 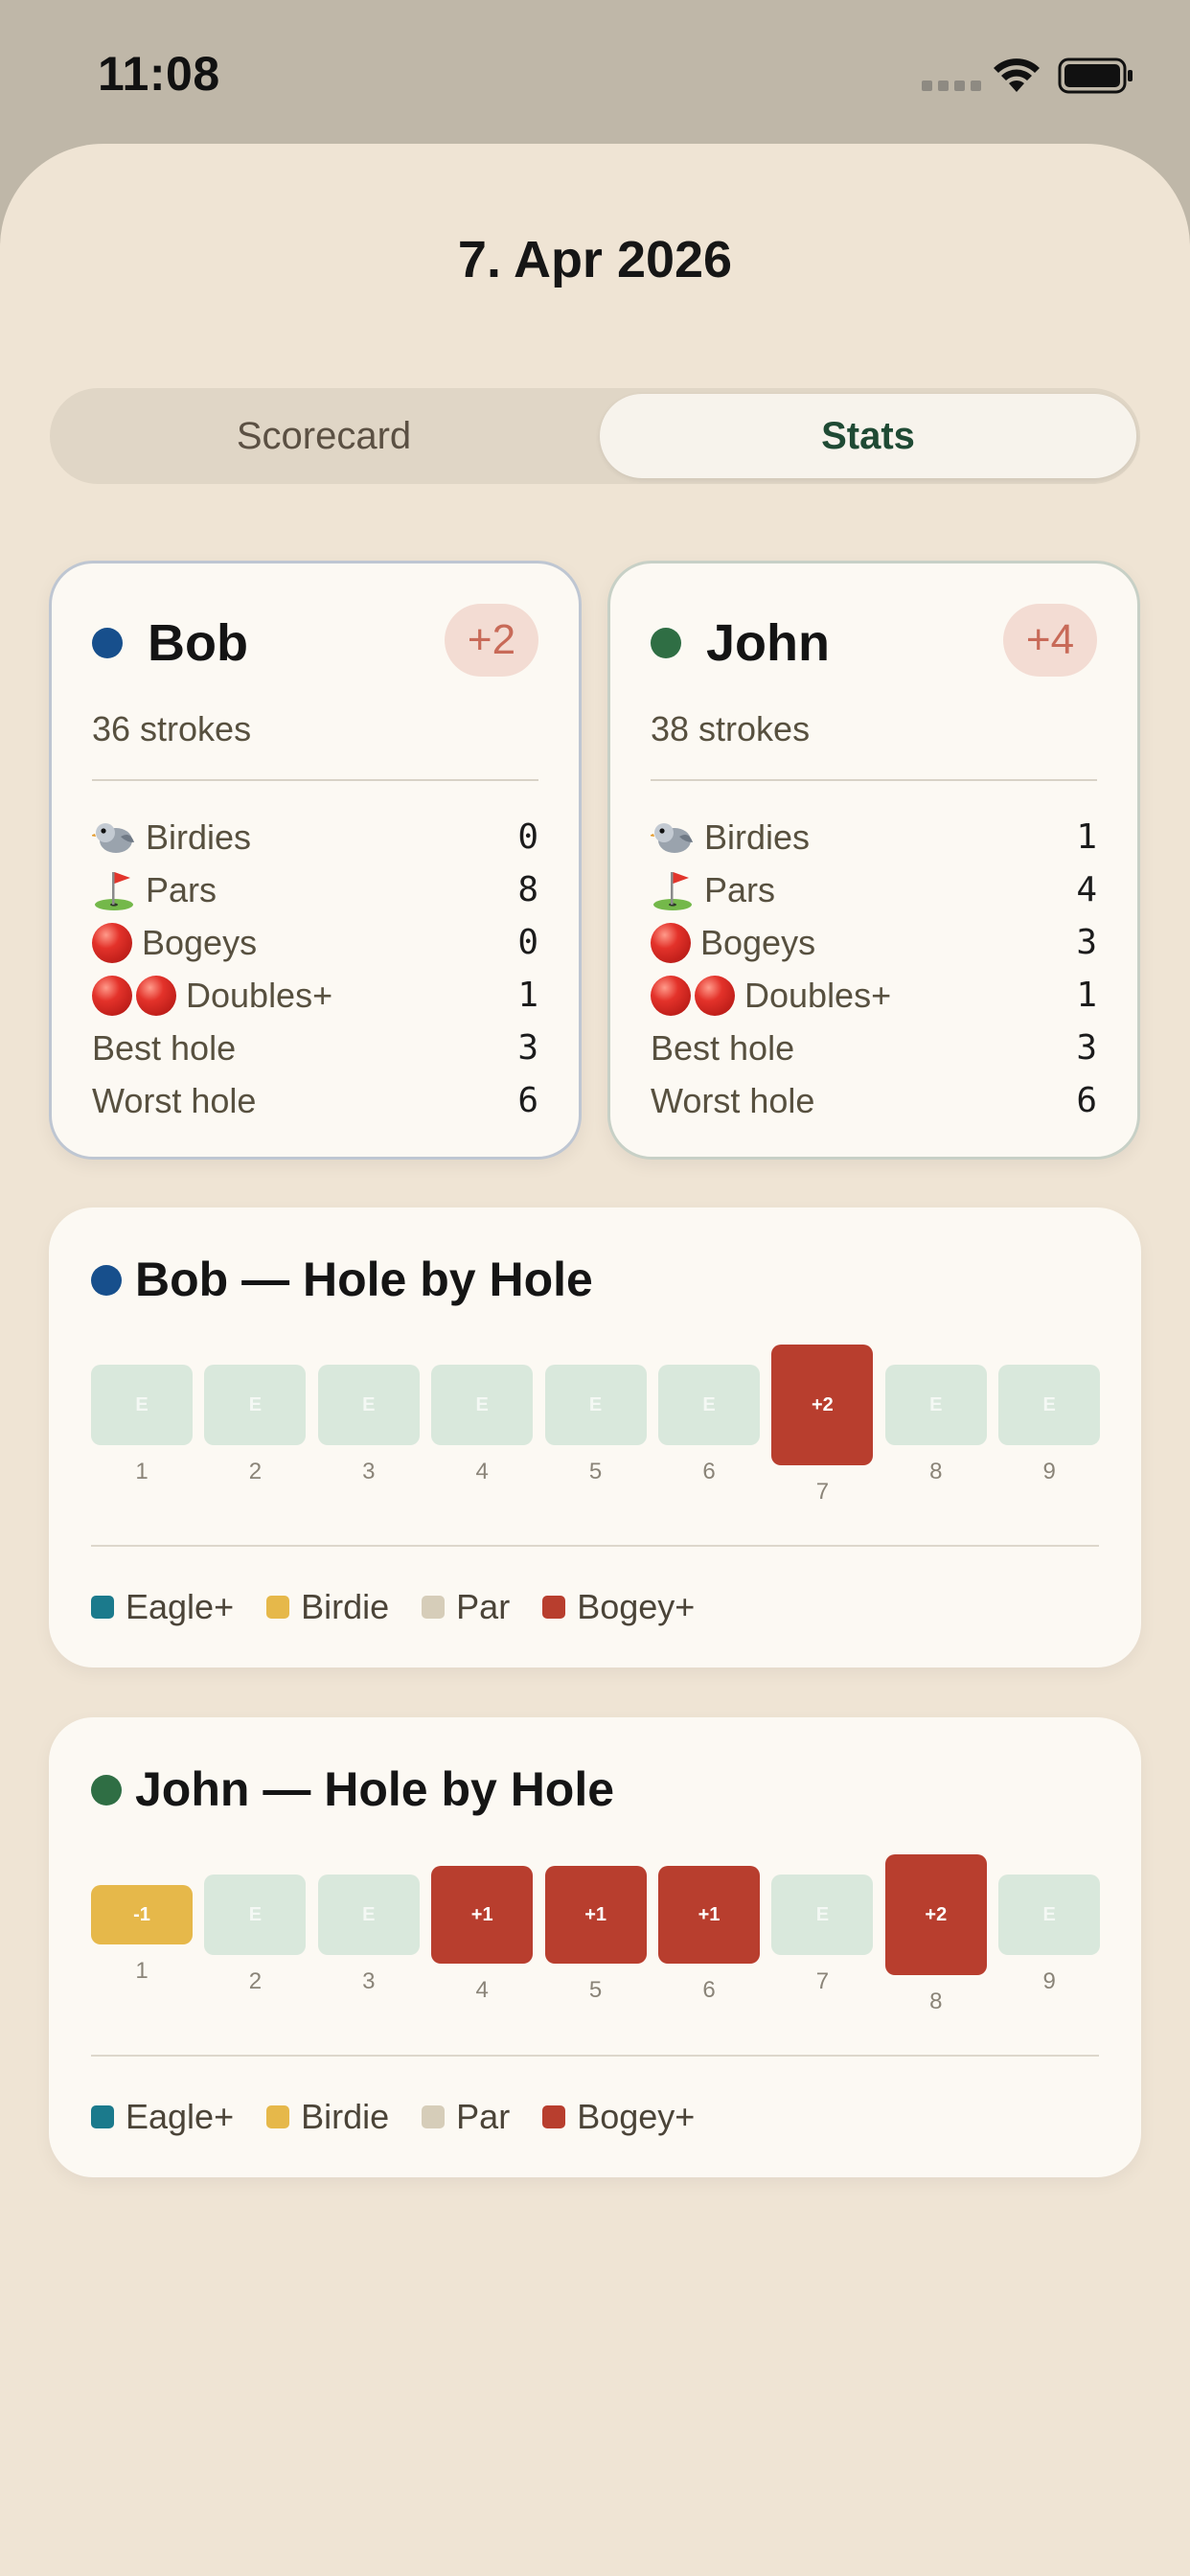 I want to click on tab-scorecard: Scorecard, so click(x=324, y=436).